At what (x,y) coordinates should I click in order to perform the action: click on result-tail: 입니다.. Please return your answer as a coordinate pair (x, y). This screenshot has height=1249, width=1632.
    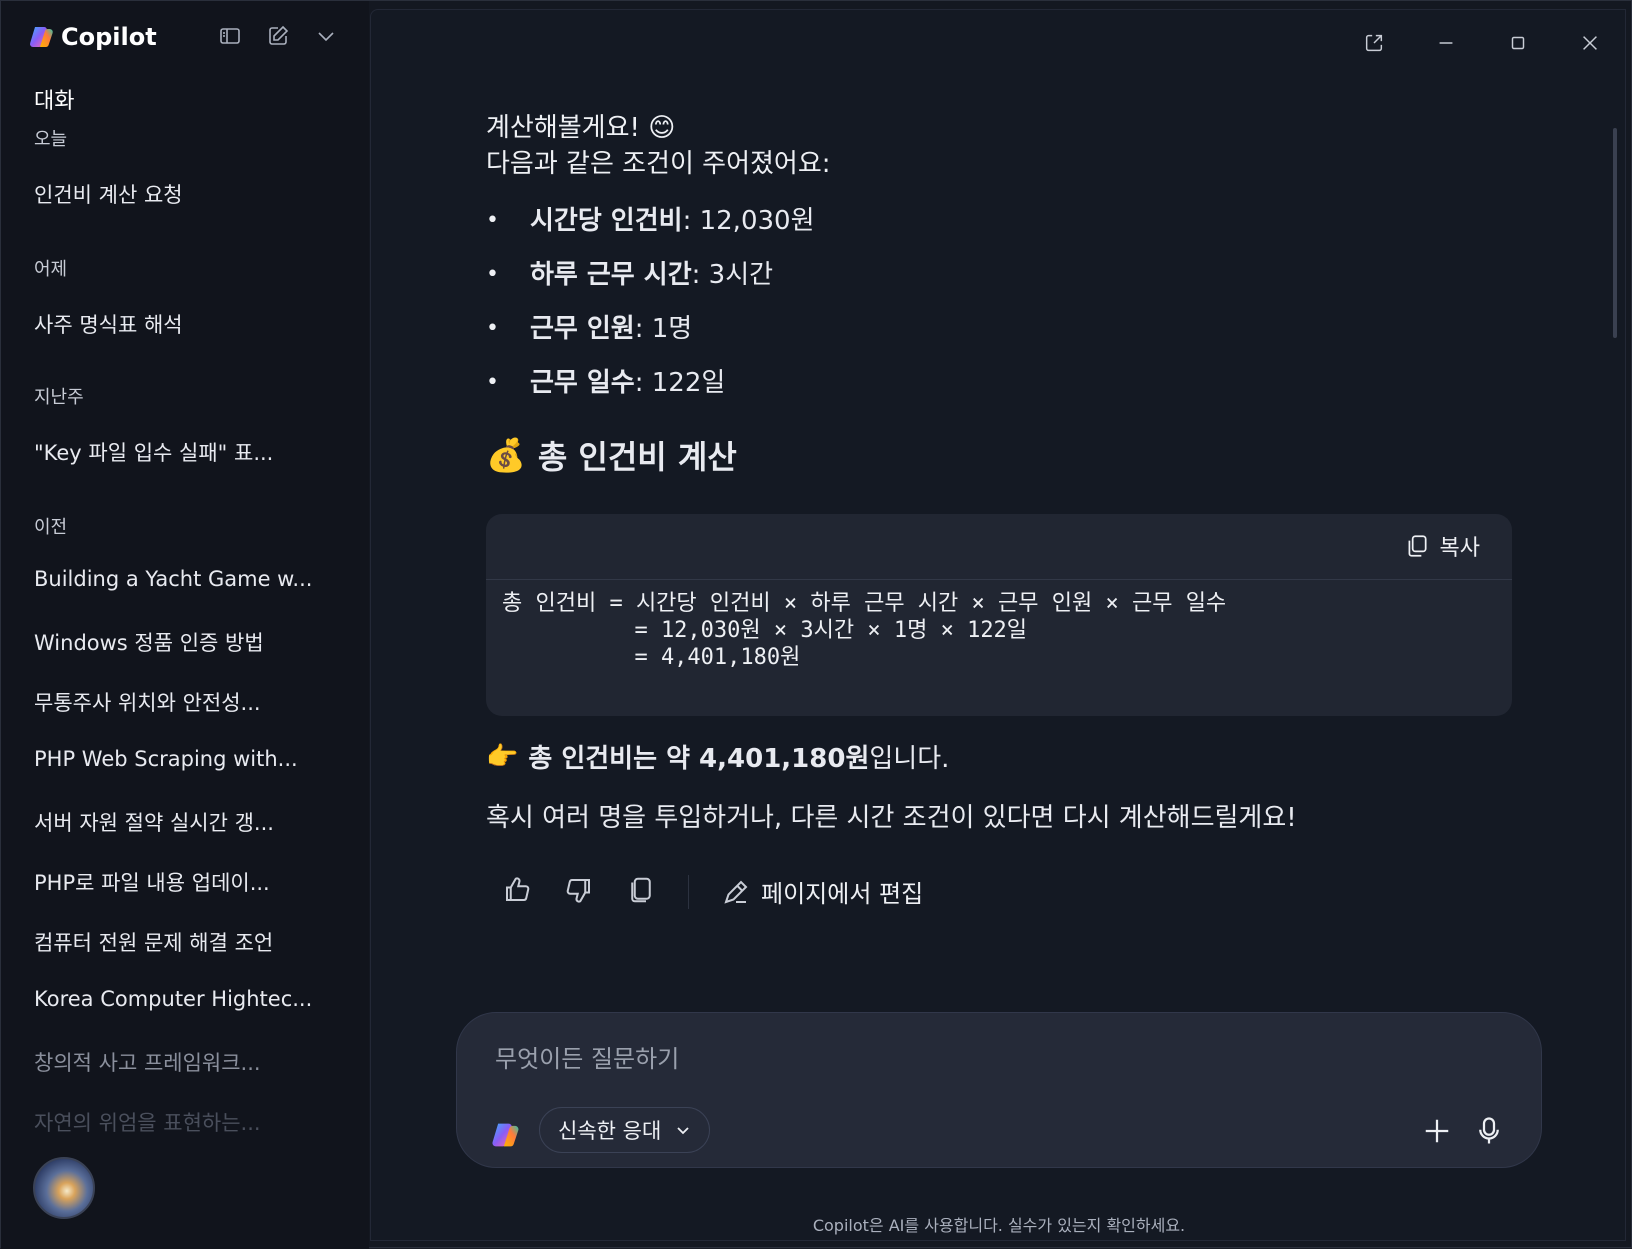
    Looking at the image, I should click on (909, 759).